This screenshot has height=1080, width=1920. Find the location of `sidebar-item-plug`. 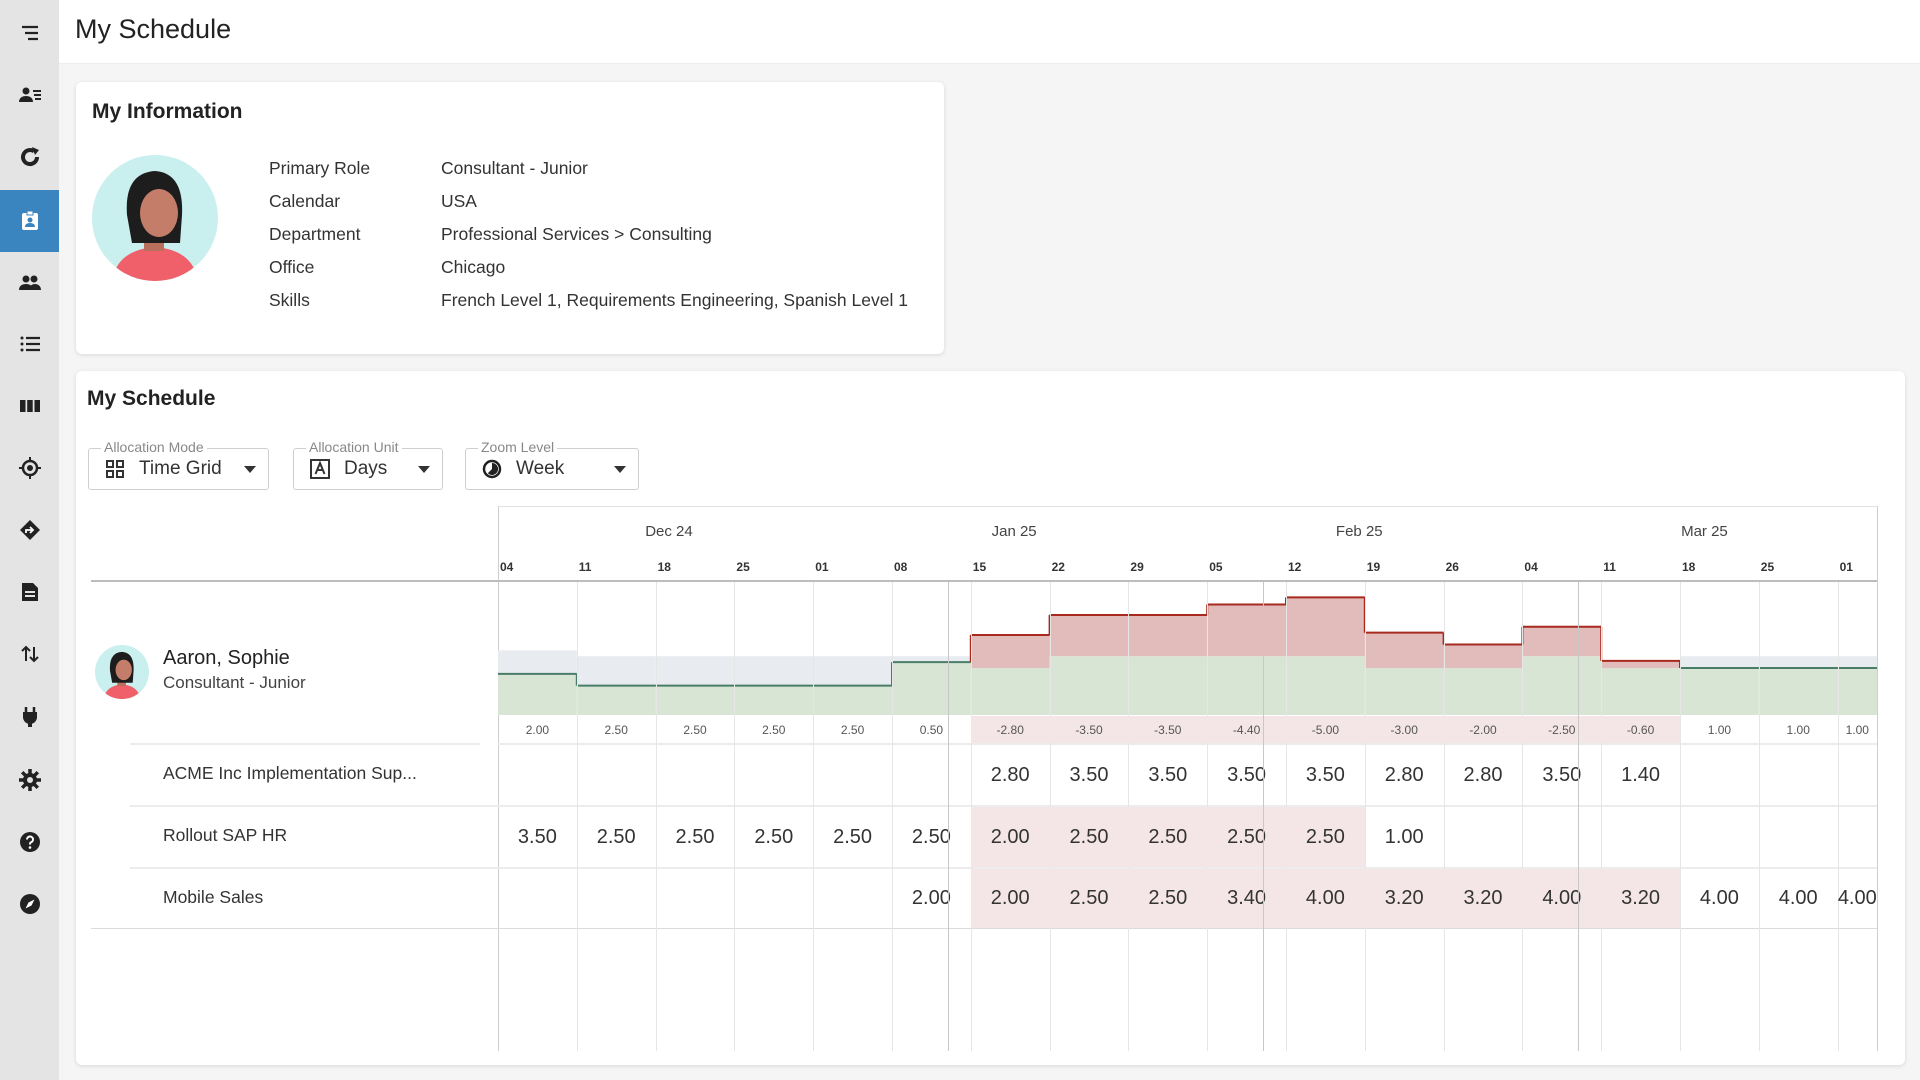

sidebar-item-plug is located at coordinates (29, 717).